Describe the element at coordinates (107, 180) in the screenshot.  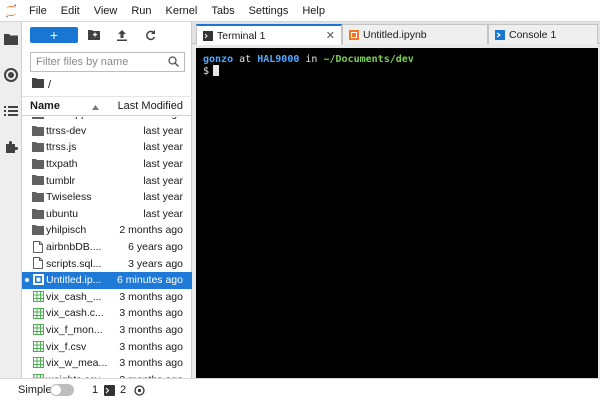
I see `file-row: tumblr last year` at that location.